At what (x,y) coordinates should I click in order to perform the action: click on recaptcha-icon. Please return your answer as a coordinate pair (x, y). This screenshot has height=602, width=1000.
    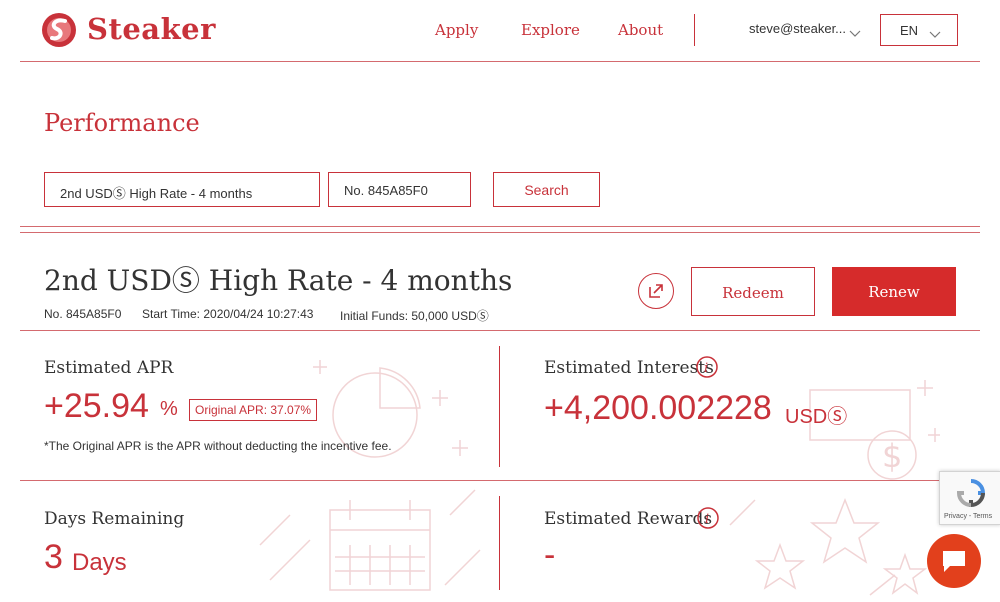
    Looking at the image, I should click on (971, 493).